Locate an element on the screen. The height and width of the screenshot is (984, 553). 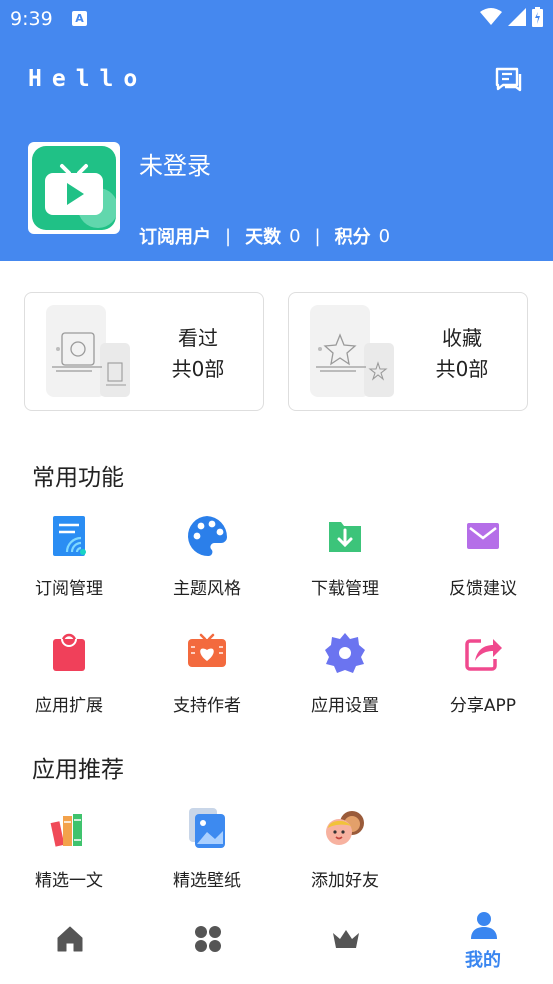
wallpaper-label: 精选壁纸 is located at coordinates (207, 881).